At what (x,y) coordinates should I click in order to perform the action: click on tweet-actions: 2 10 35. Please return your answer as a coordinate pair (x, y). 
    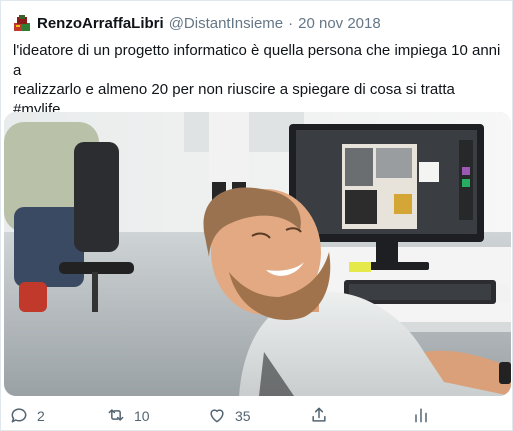
    Looking at the image, I should click on (257, 416).